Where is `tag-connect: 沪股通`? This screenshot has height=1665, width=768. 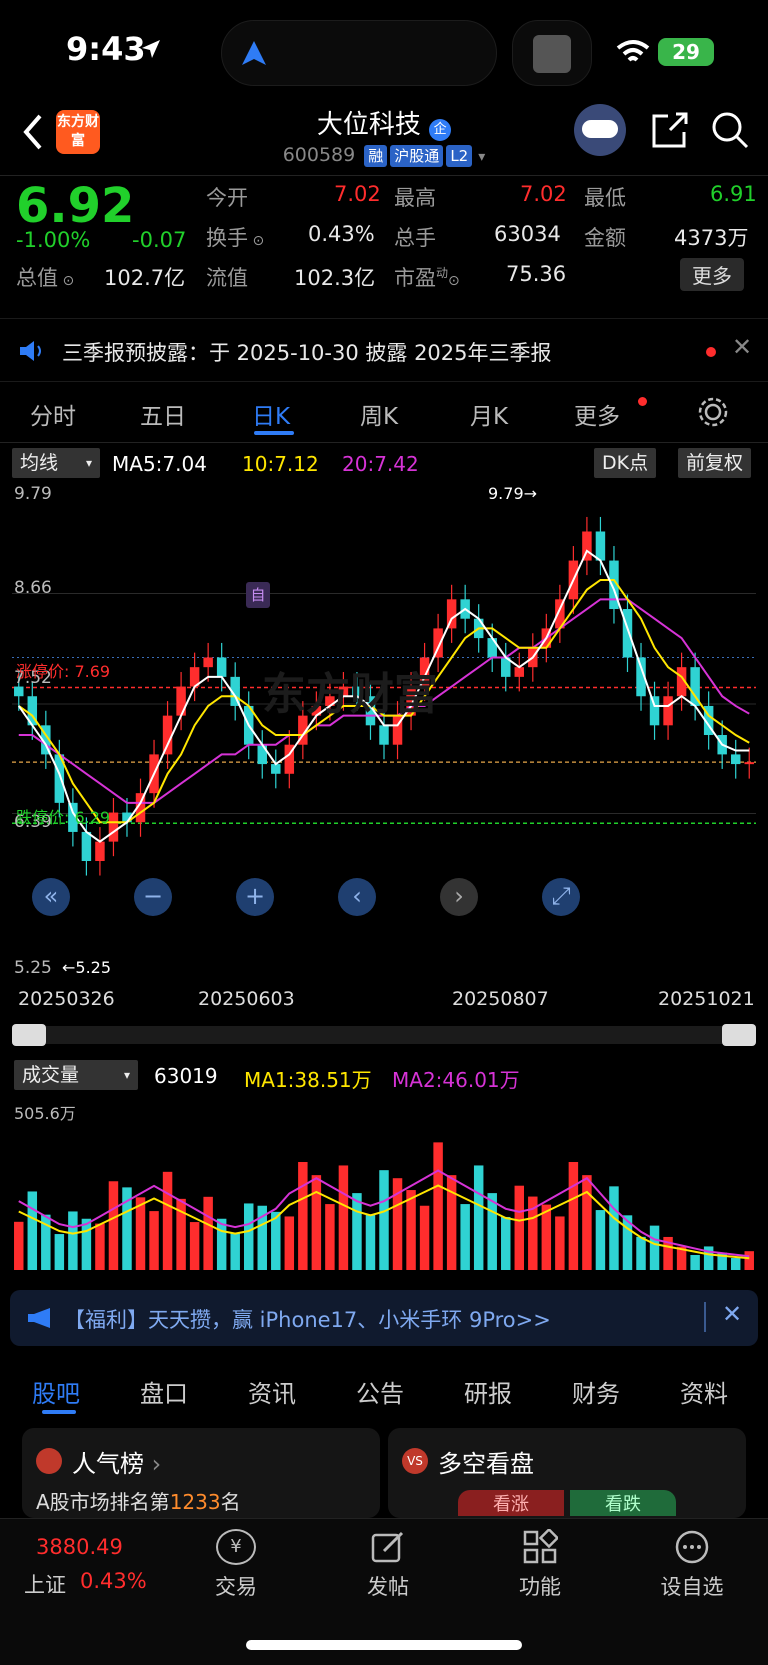
tag-connect: 沪股通 is located at coordinates (417, 156).